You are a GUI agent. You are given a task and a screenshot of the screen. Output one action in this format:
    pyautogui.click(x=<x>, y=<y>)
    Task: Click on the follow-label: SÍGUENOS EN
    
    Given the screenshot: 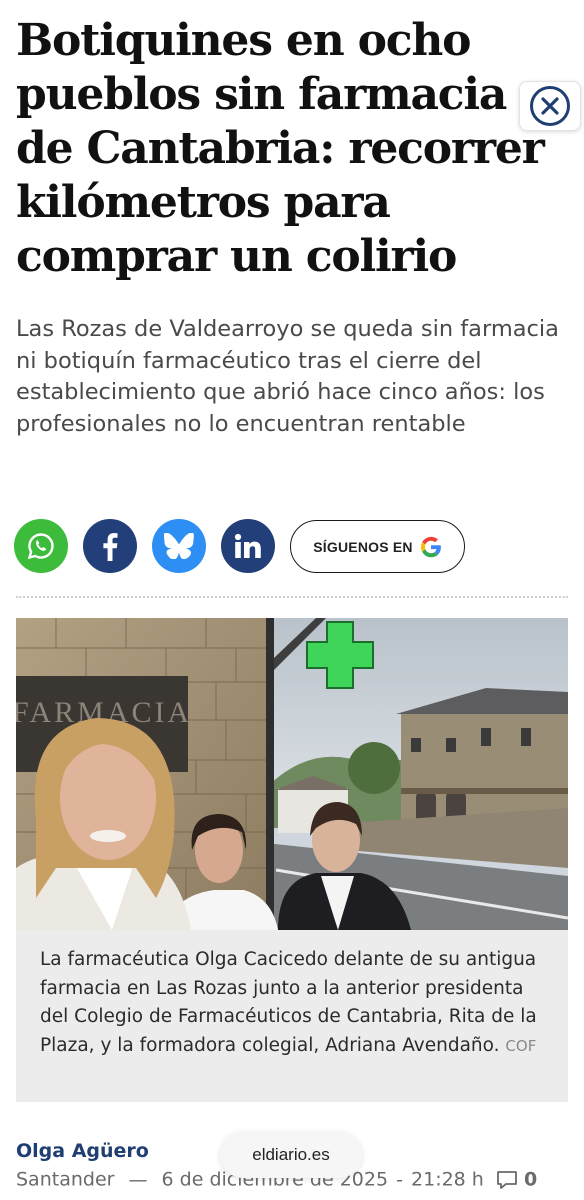 What is the action you would take?
    pyautogui.click(x=363, y=546)
    